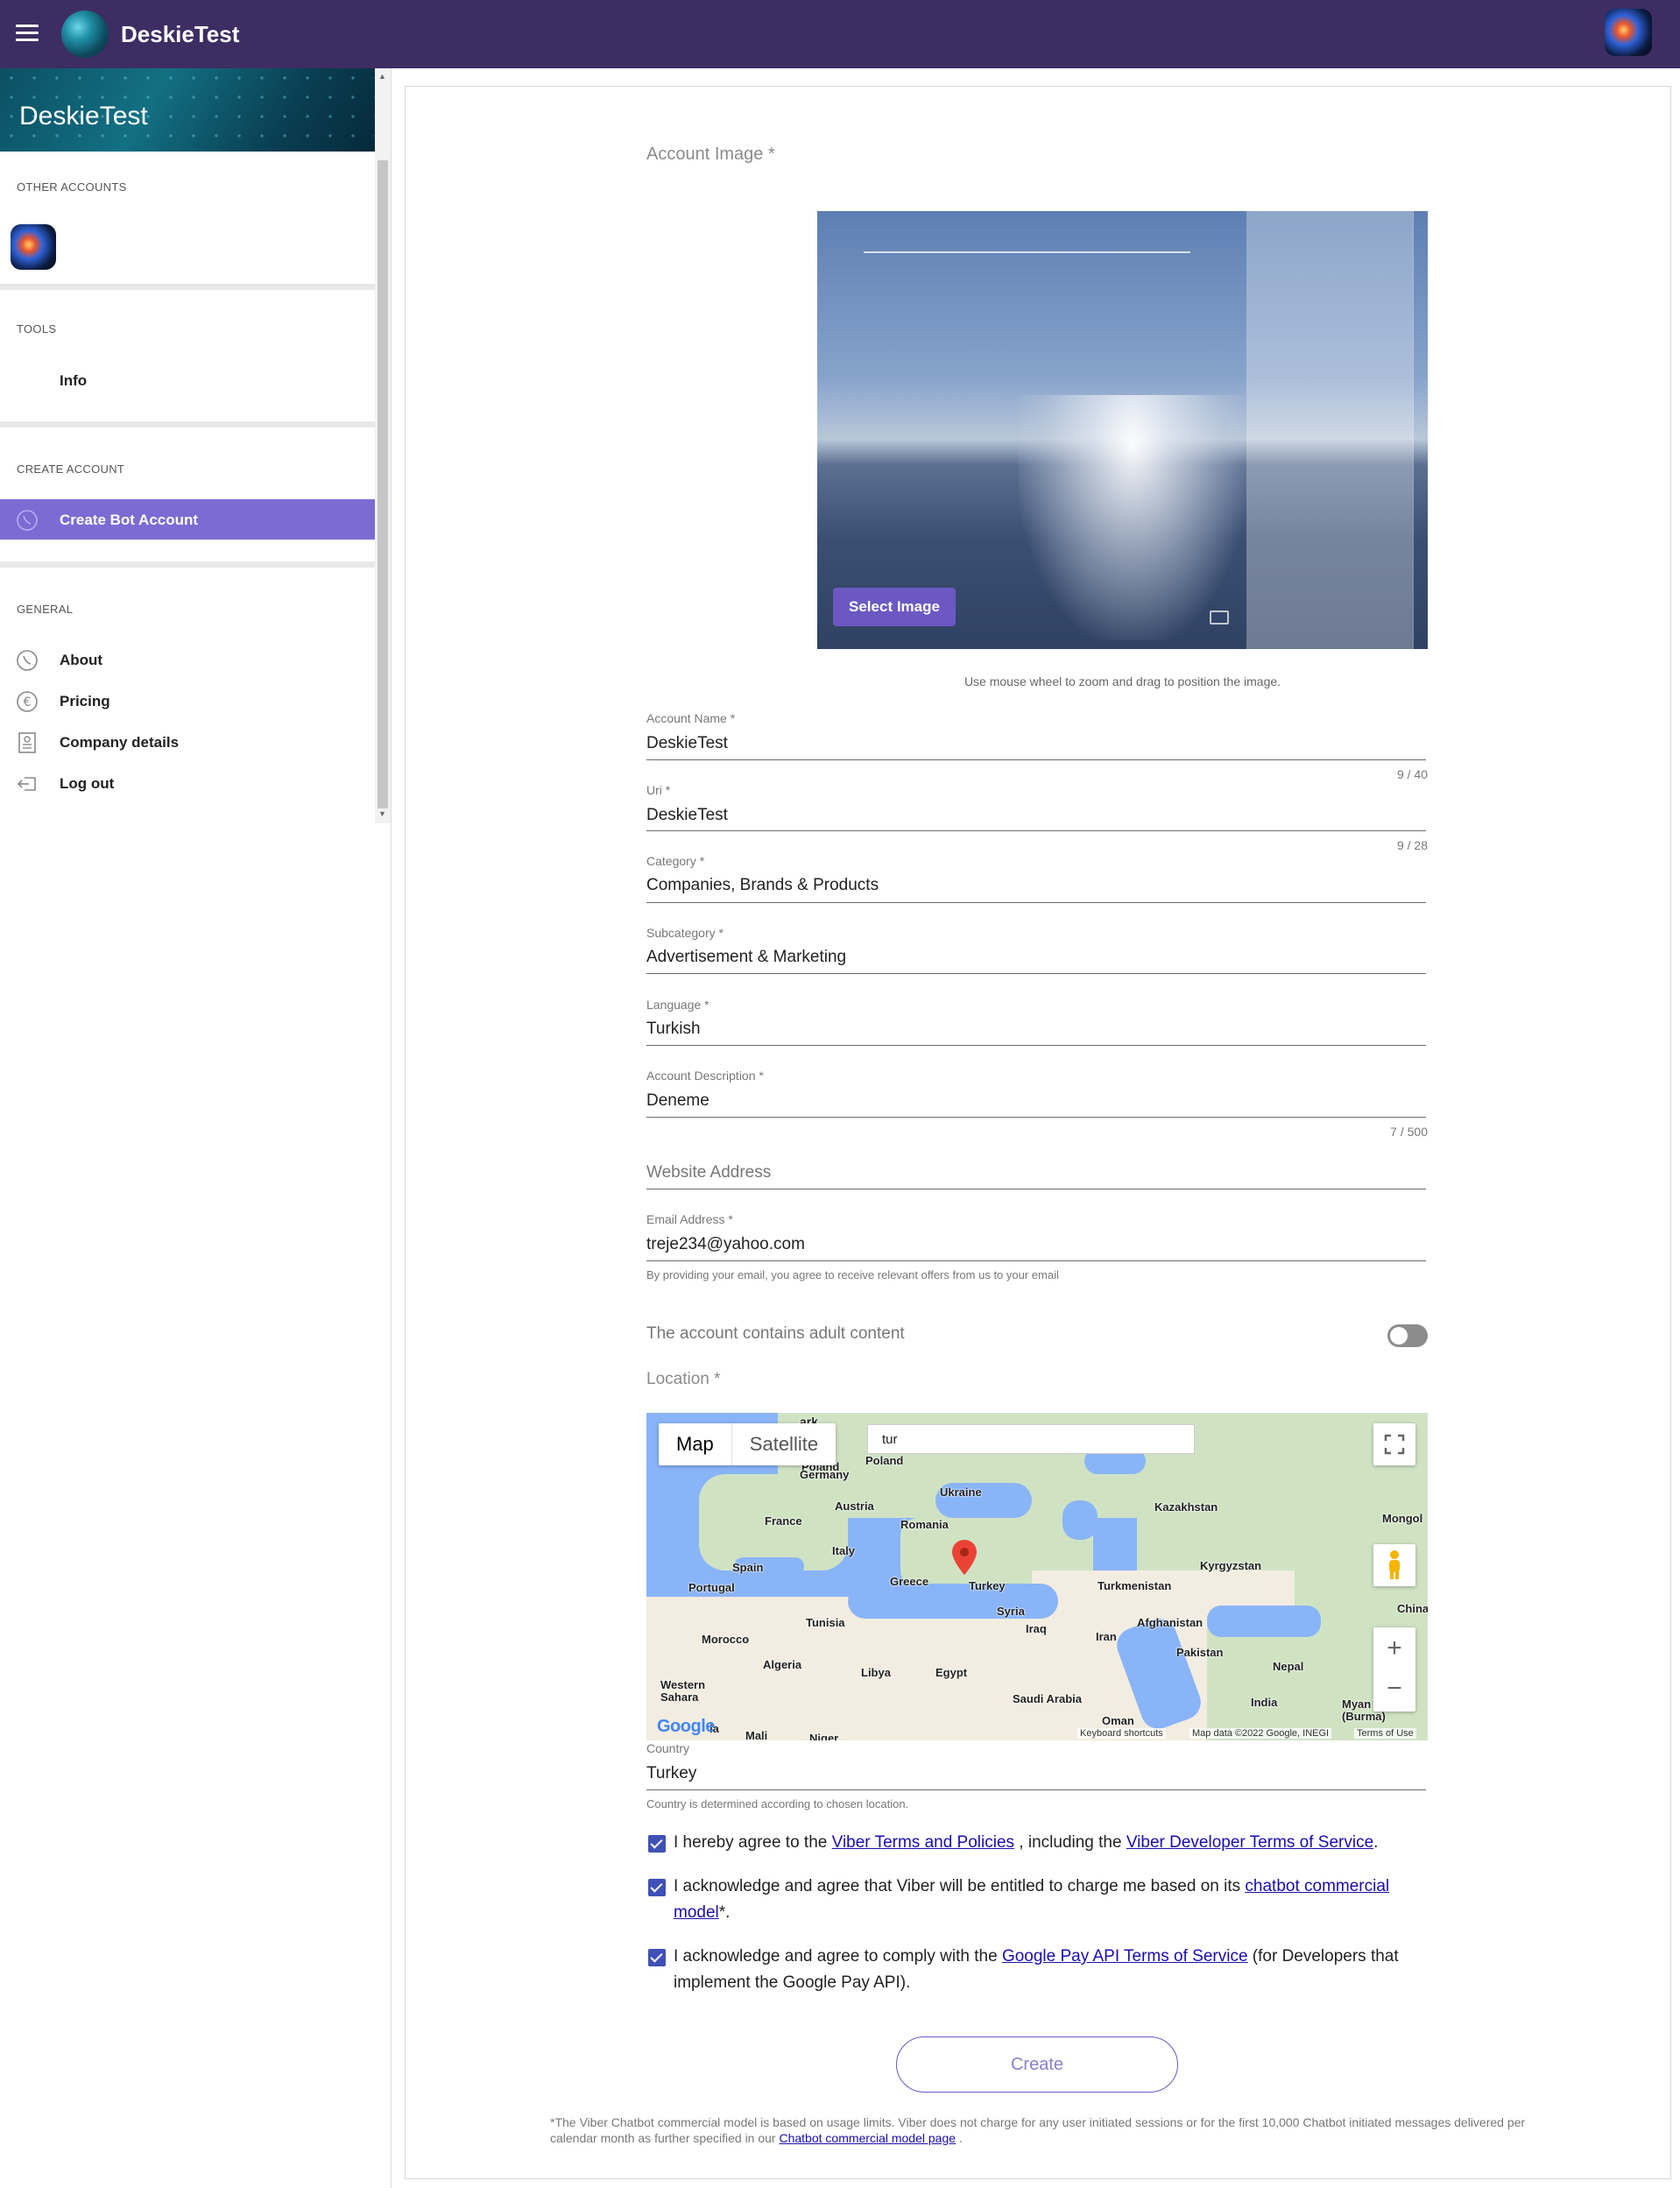  Describe the element at coordinates (876, 1672) in the screenshot. I see `map-label-libya: Libya` at that location.